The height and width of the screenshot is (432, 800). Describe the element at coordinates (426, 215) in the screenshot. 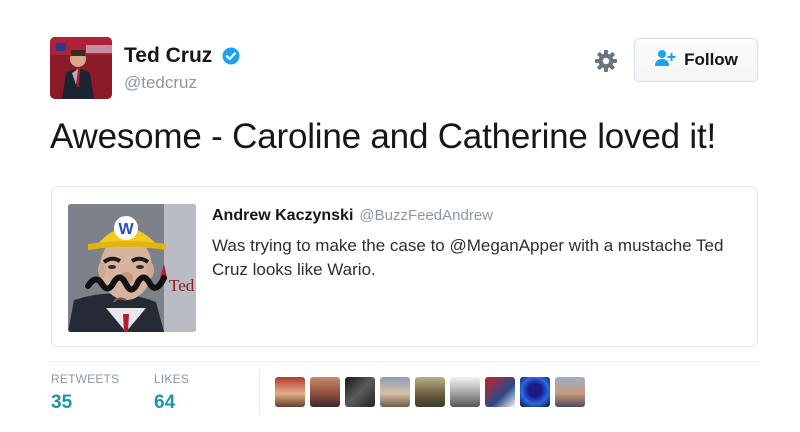

I see `quoted-handle: @BuzzFeedAndrew` at that location.